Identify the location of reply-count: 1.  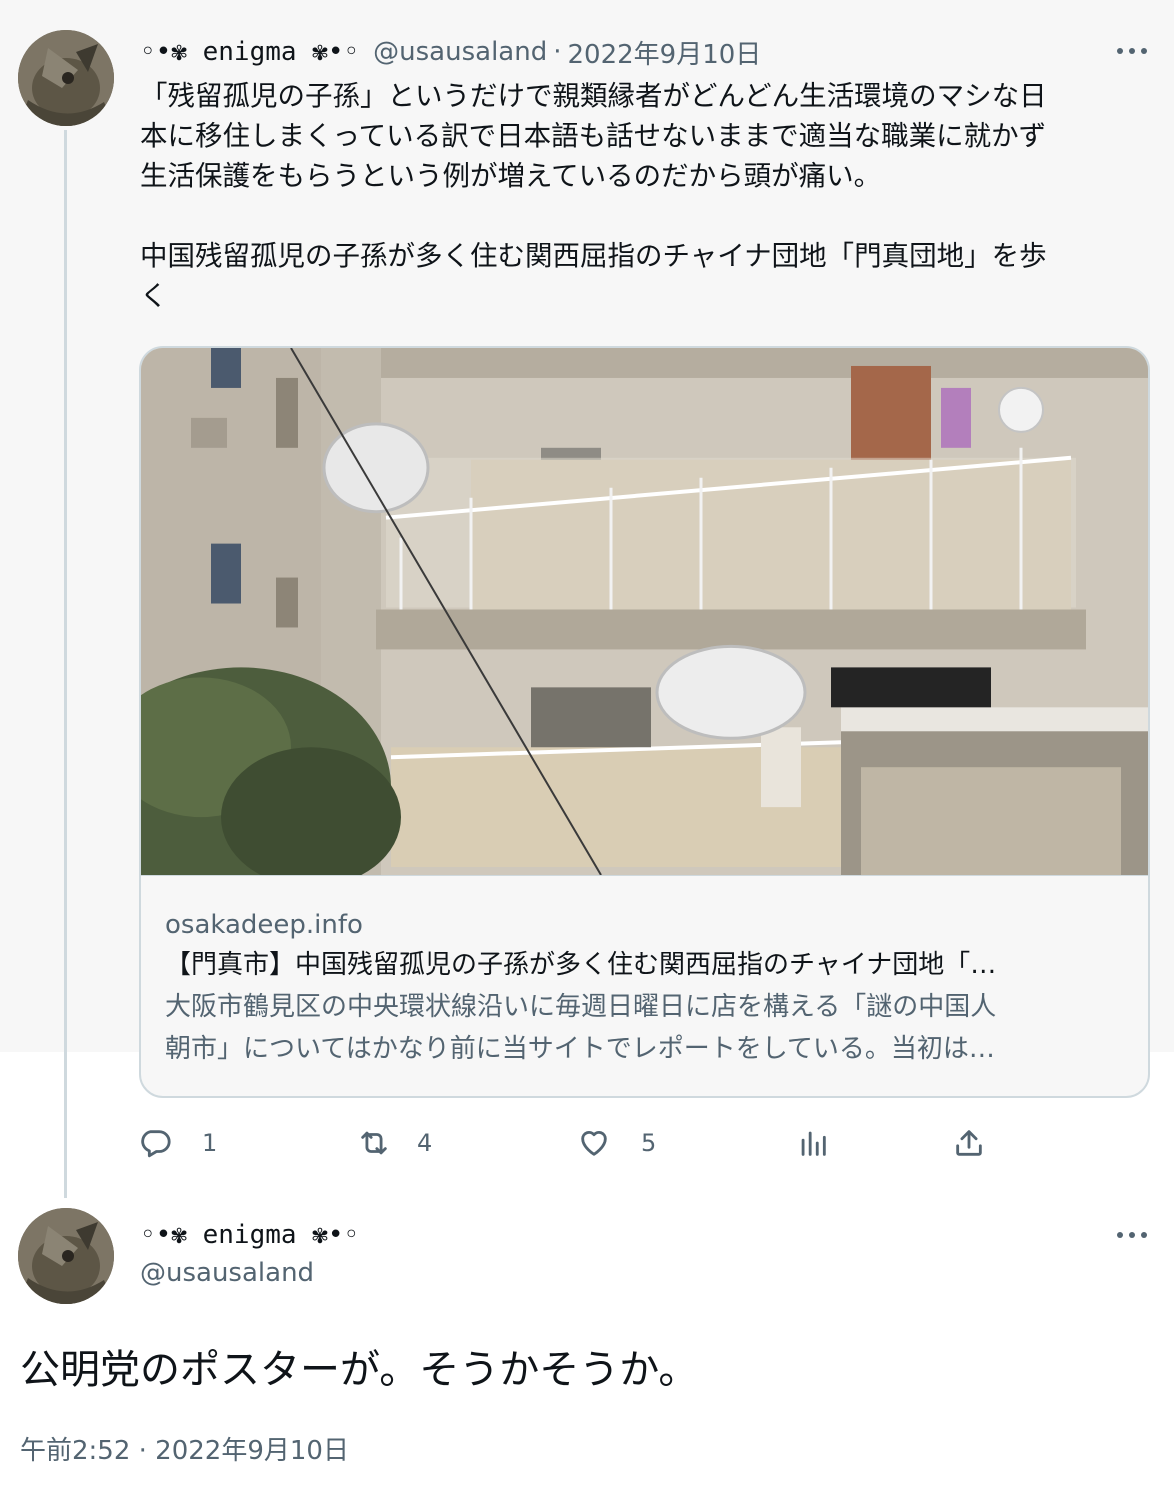
(210, 1143).